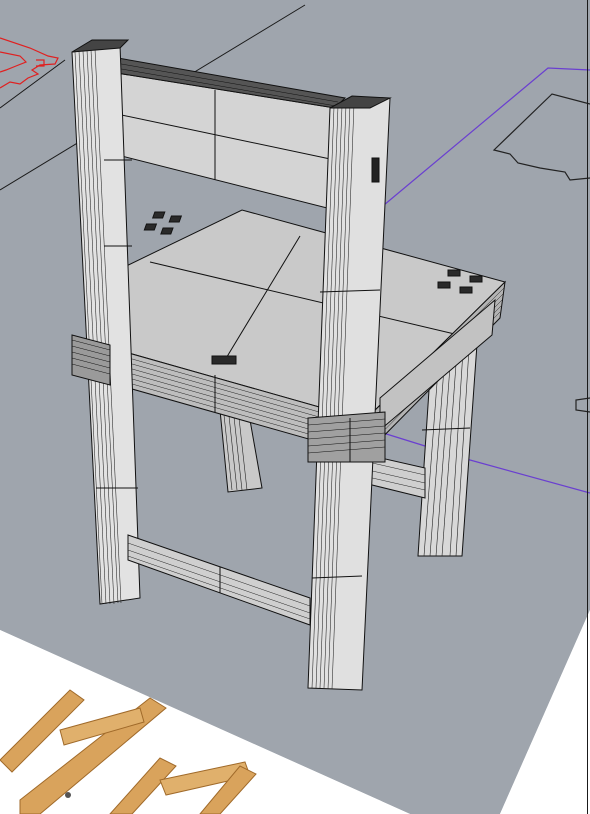  Describe the element at coordinates (68, 795) in the screenshot. I see `photo-screw` at that location.